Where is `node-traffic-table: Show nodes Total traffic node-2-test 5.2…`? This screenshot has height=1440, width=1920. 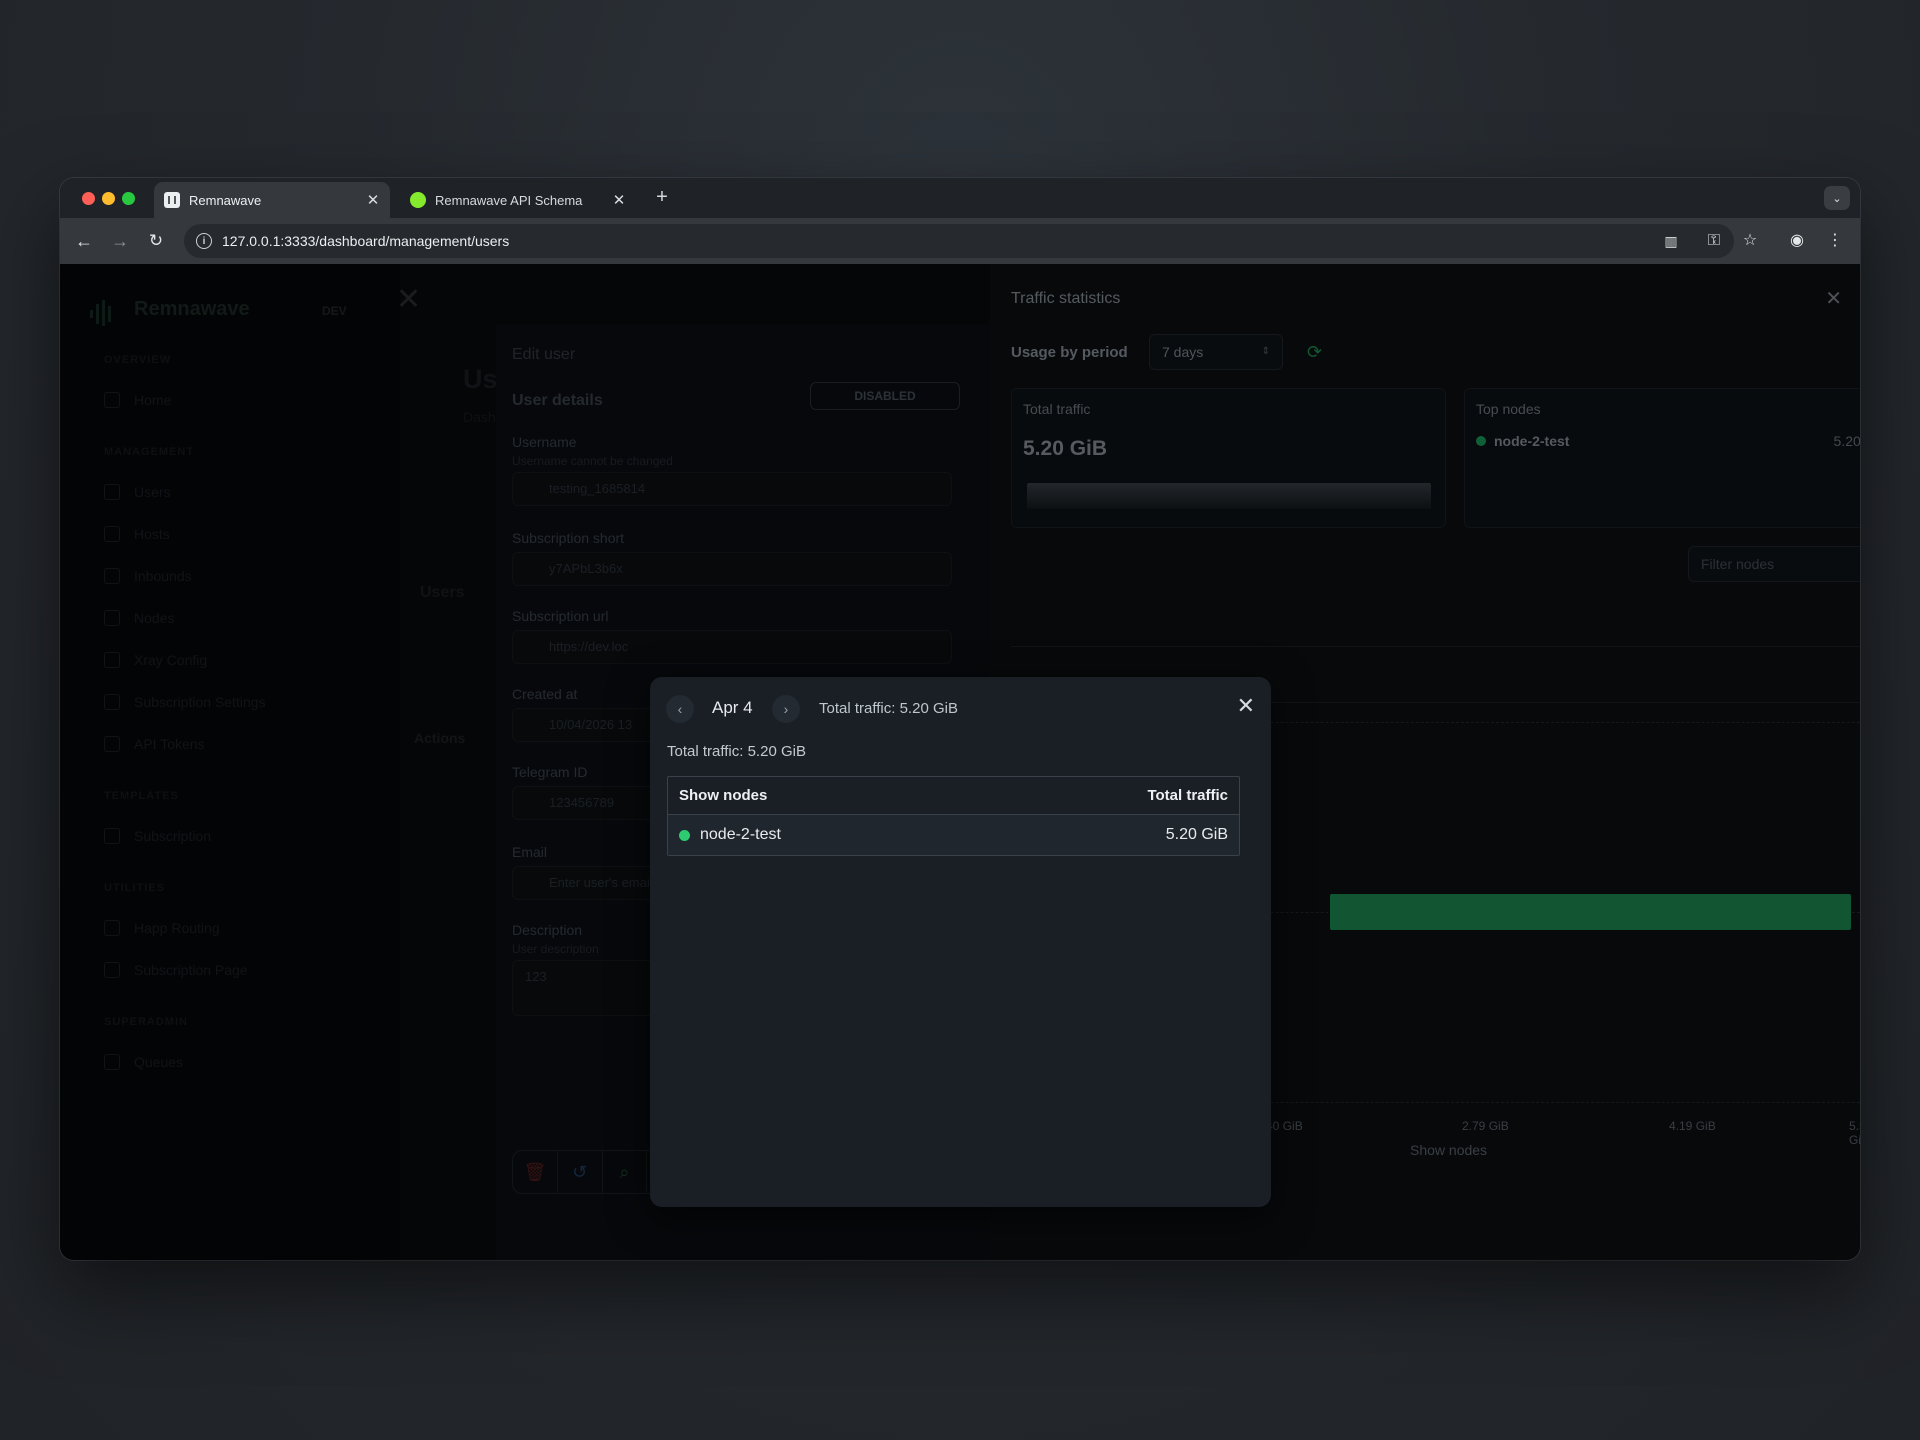
node-traffic-table: Show nodes Total traffic node-2-test 5.2… is located at coordinates (953, 816).